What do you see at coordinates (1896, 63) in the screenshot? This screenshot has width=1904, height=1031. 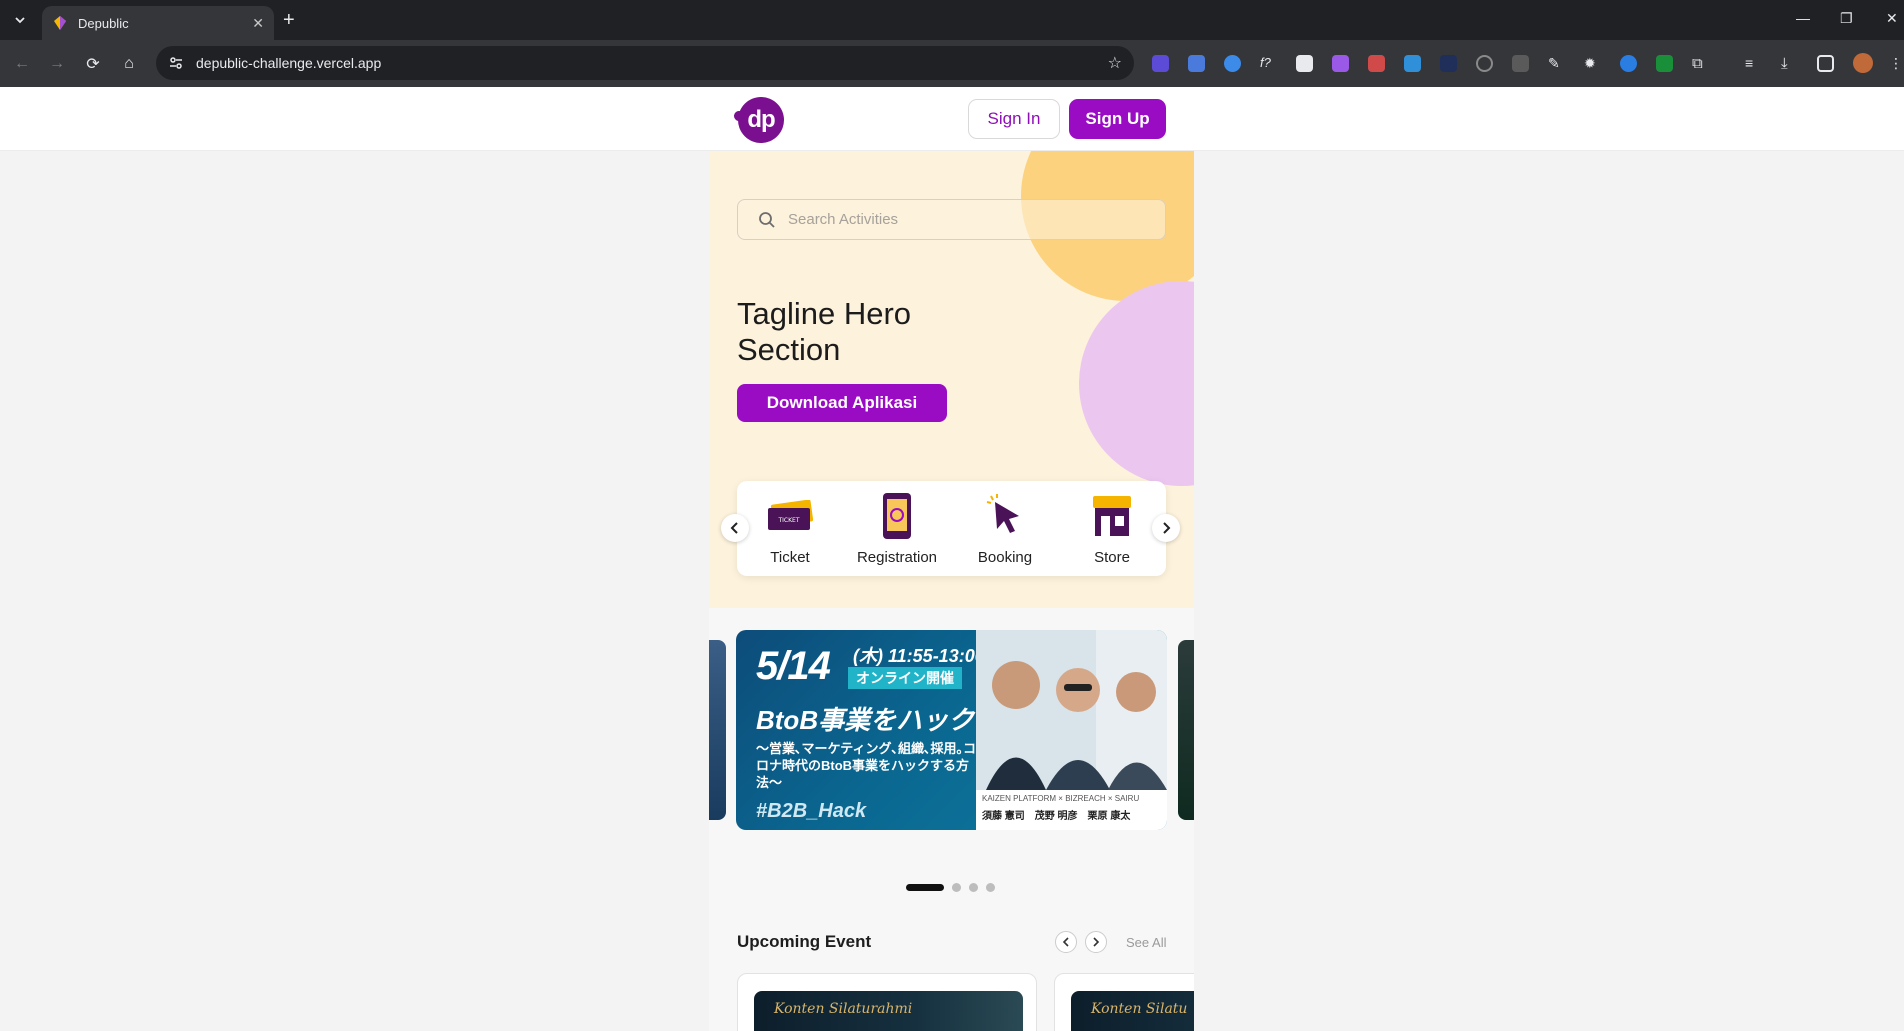 I see `browser-menu-icon: ⋮` at bounding box center [1896, 63].